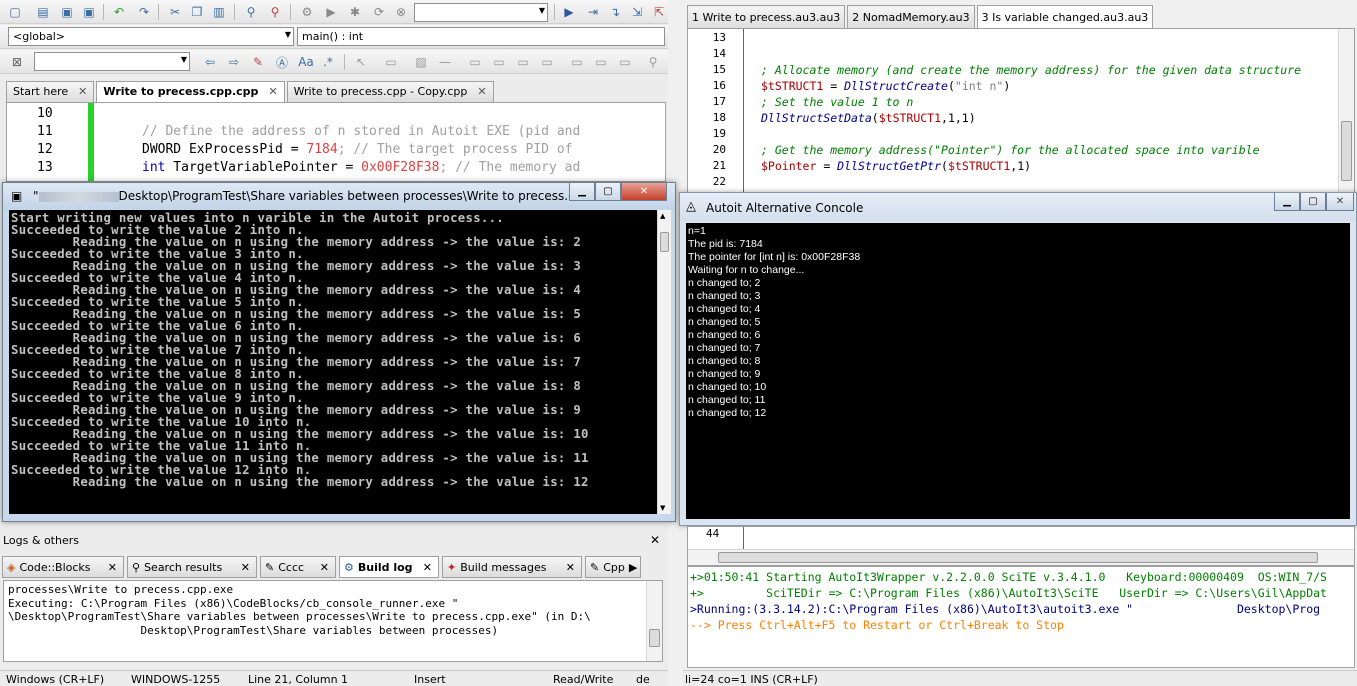 This screenshot has height=686, width=1357. I want to click on search-input: ▼, so click(112, 61).